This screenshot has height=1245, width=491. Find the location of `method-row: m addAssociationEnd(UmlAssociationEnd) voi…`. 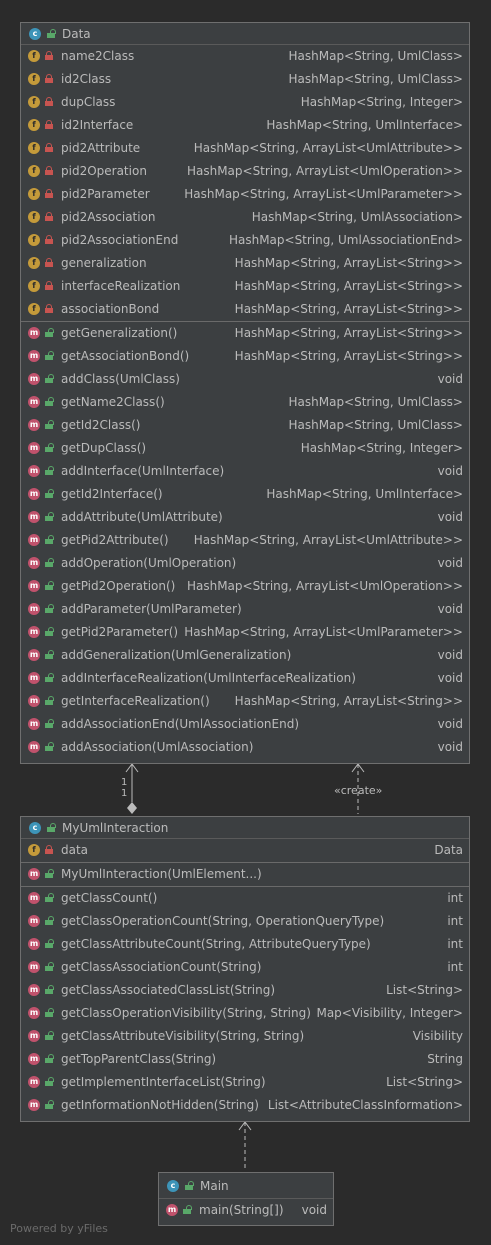

method-row: m addAssociationEnd(UmlAssociationEnd) voi… is located at coordinates (245, 724).